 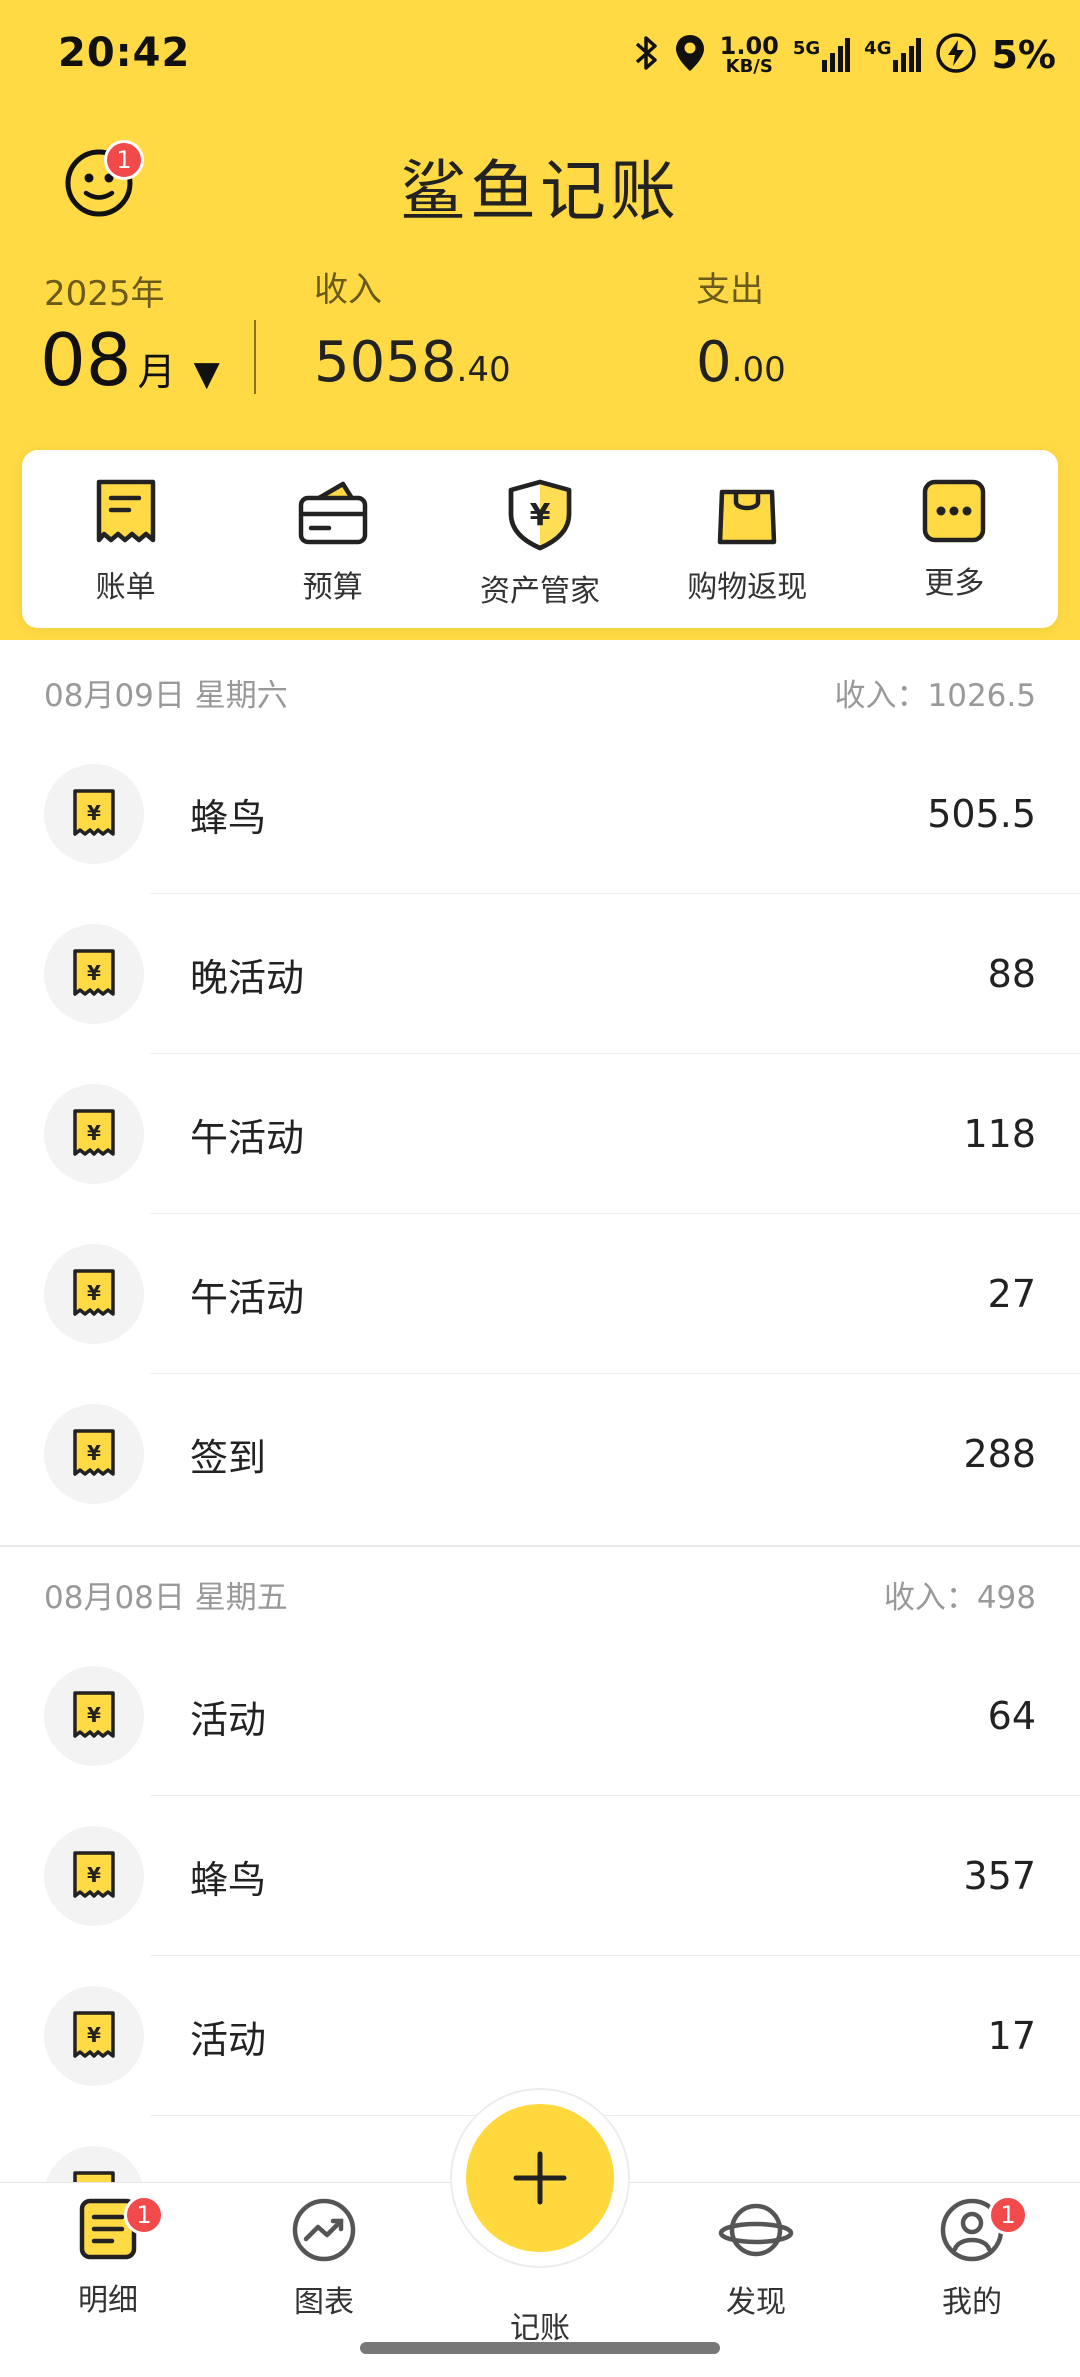 I want to click on battery-charging-icon, so click(x=956, y=55).